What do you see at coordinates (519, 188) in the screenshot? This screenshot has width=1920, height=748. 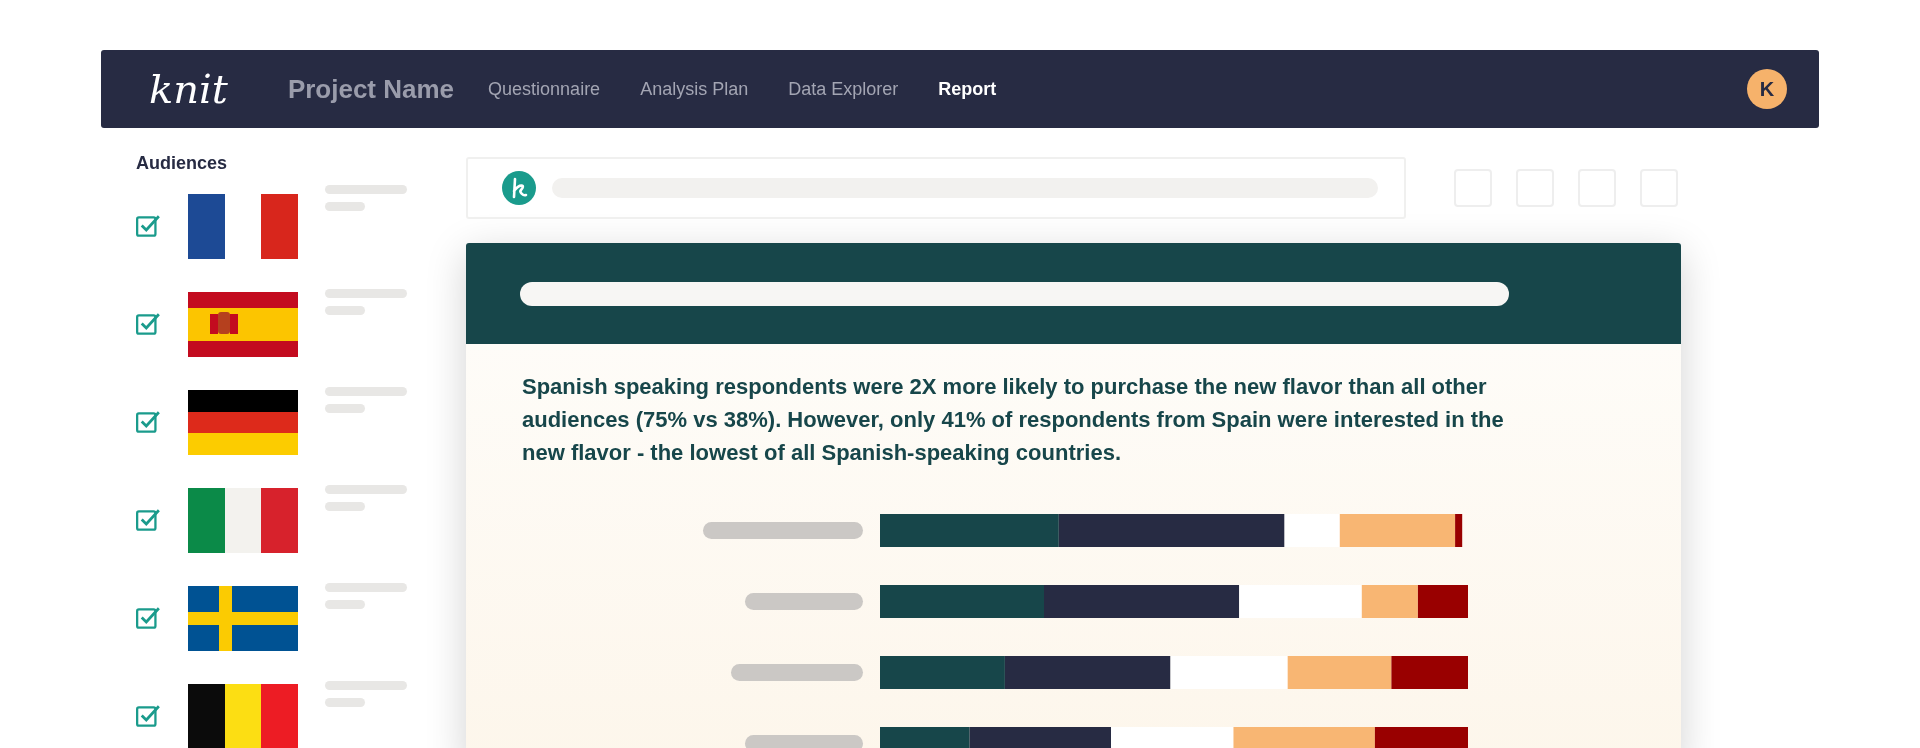 I see `logo-icon` at bounding box center [519, 188].